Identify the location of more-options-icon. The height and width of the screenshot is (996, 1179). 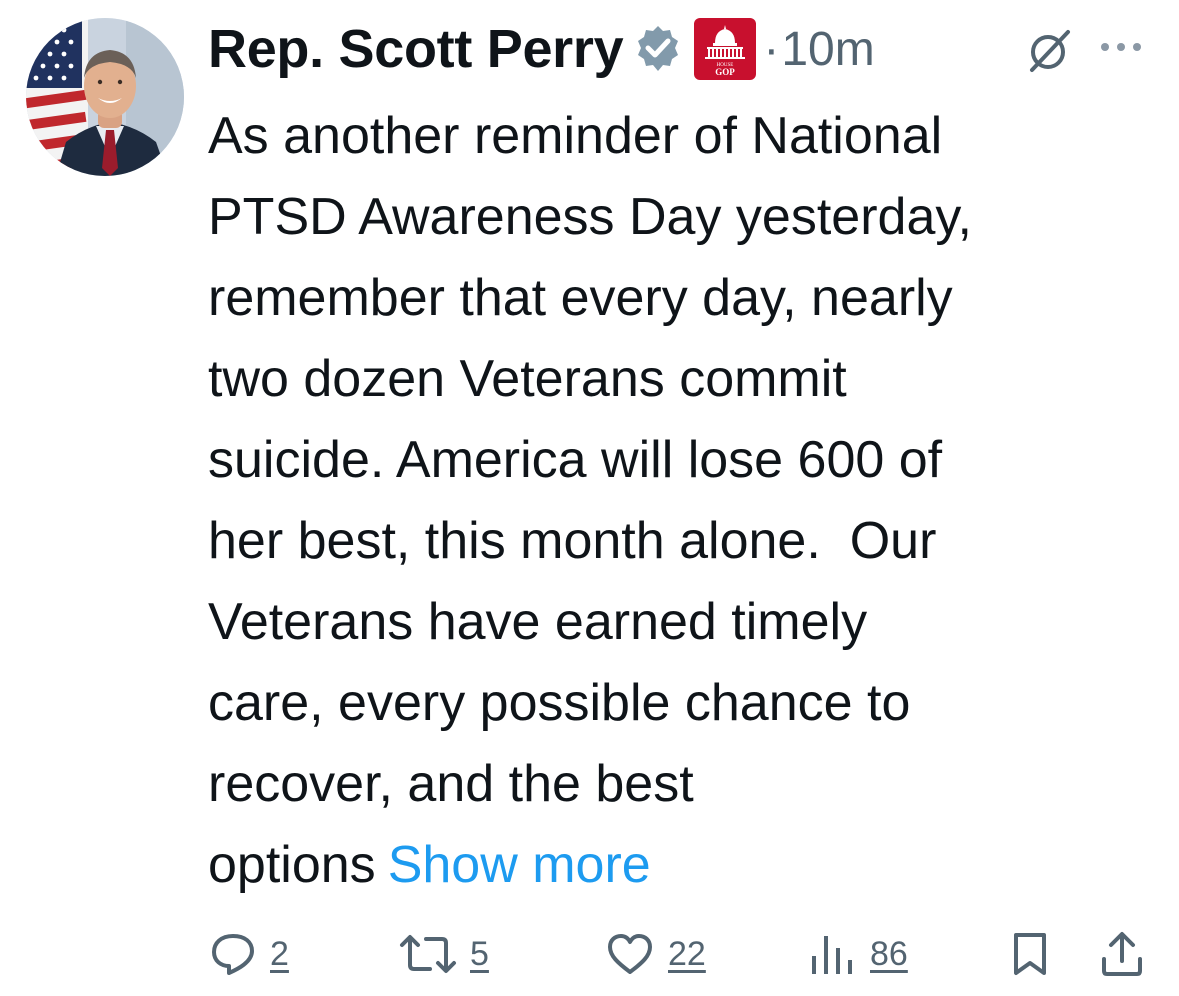
(1121, 47).